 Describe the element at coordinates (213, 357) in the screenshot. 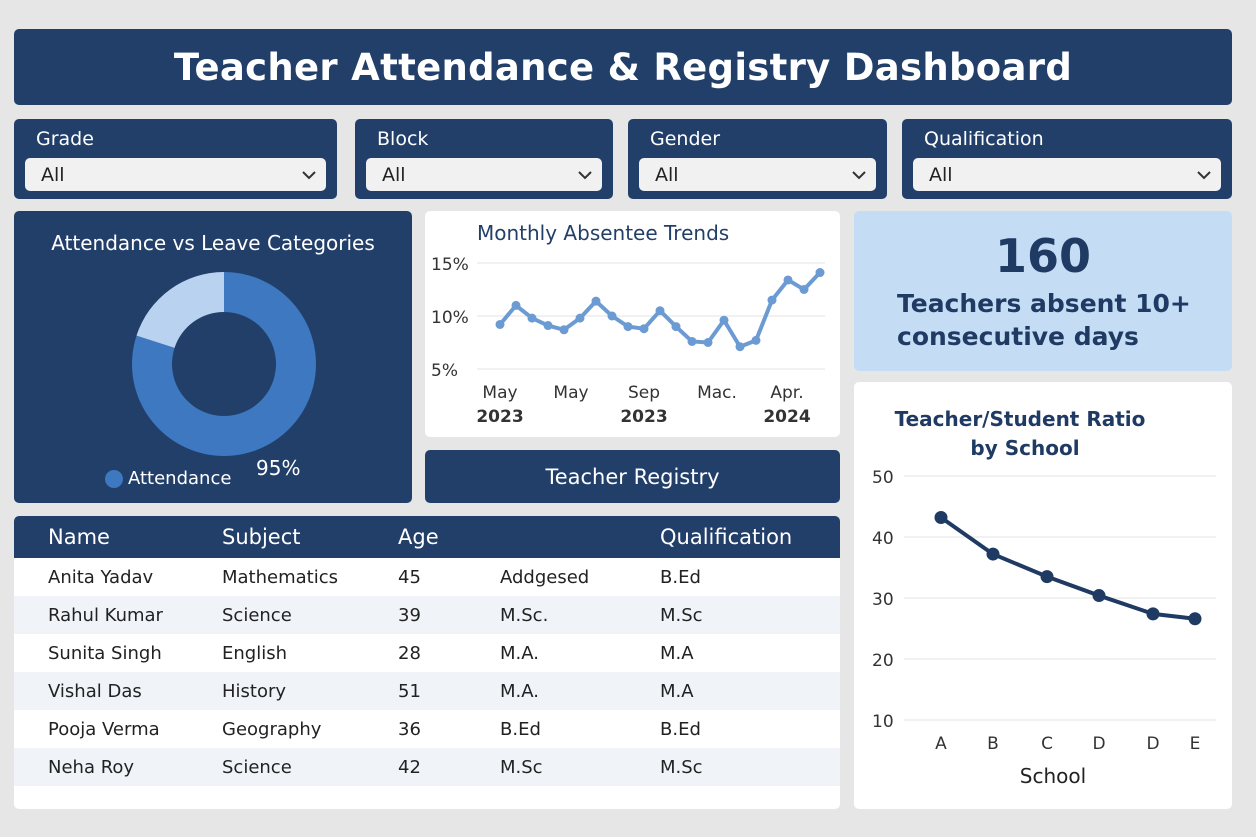

I see `attendance-donut-card: Attendance vs Leave Categories` at that location.